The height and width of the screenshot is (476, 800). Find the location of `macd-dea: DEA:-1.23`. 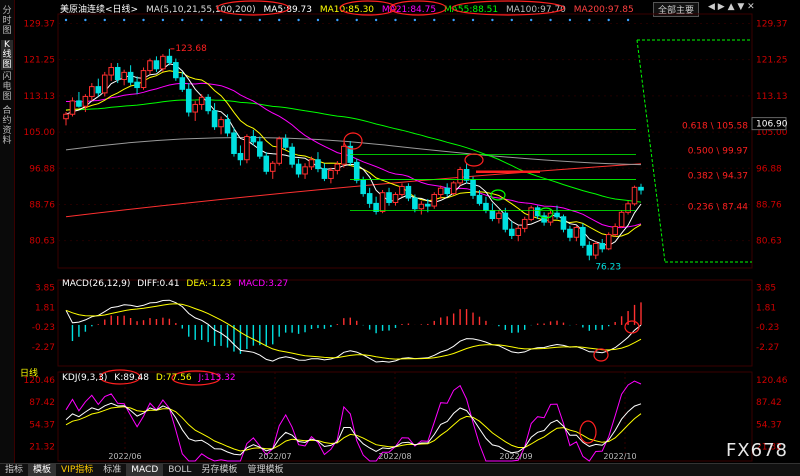

macd-dea: DEA:-1.23 is located at coordinates (209, 284).